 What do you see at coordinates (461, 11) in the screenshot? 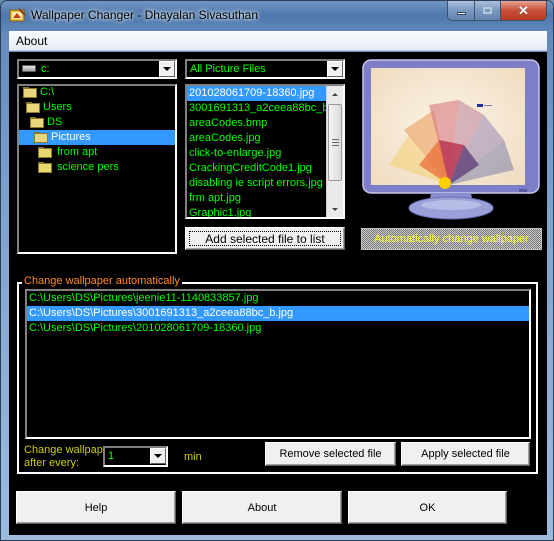
I see `minimize-button` at bounding box center [461, 11].